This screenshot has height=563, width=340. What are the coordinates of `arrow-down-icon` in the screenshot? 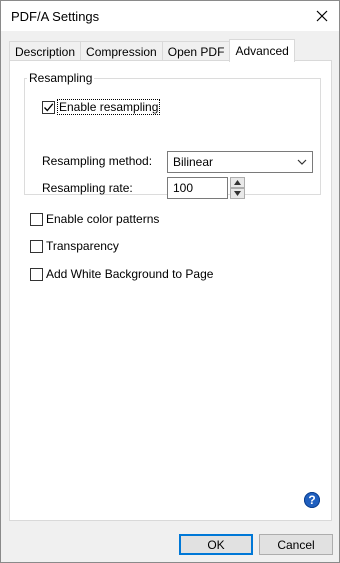 It's located at (237, 193).